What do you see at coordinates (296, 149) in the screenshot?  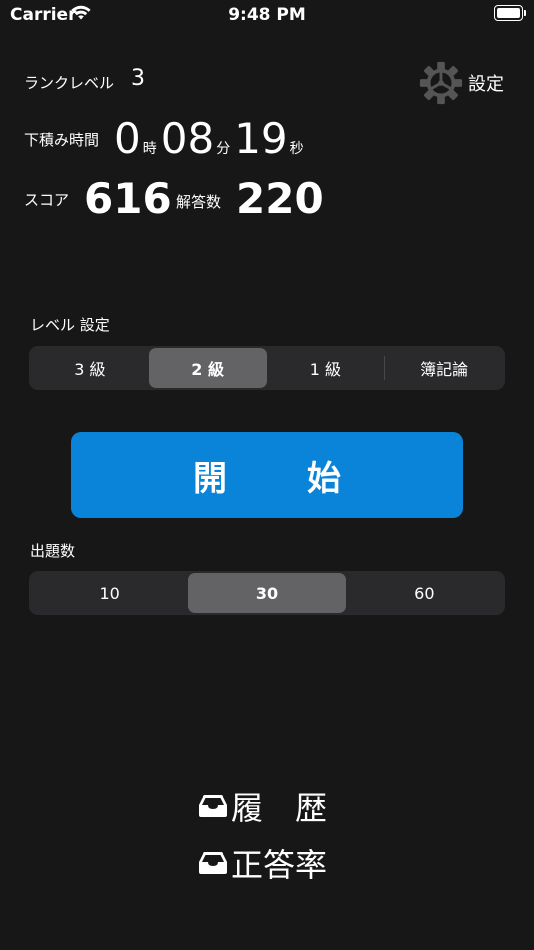 I see `seconds-unit: 秒` at bounding box center [296, 149].